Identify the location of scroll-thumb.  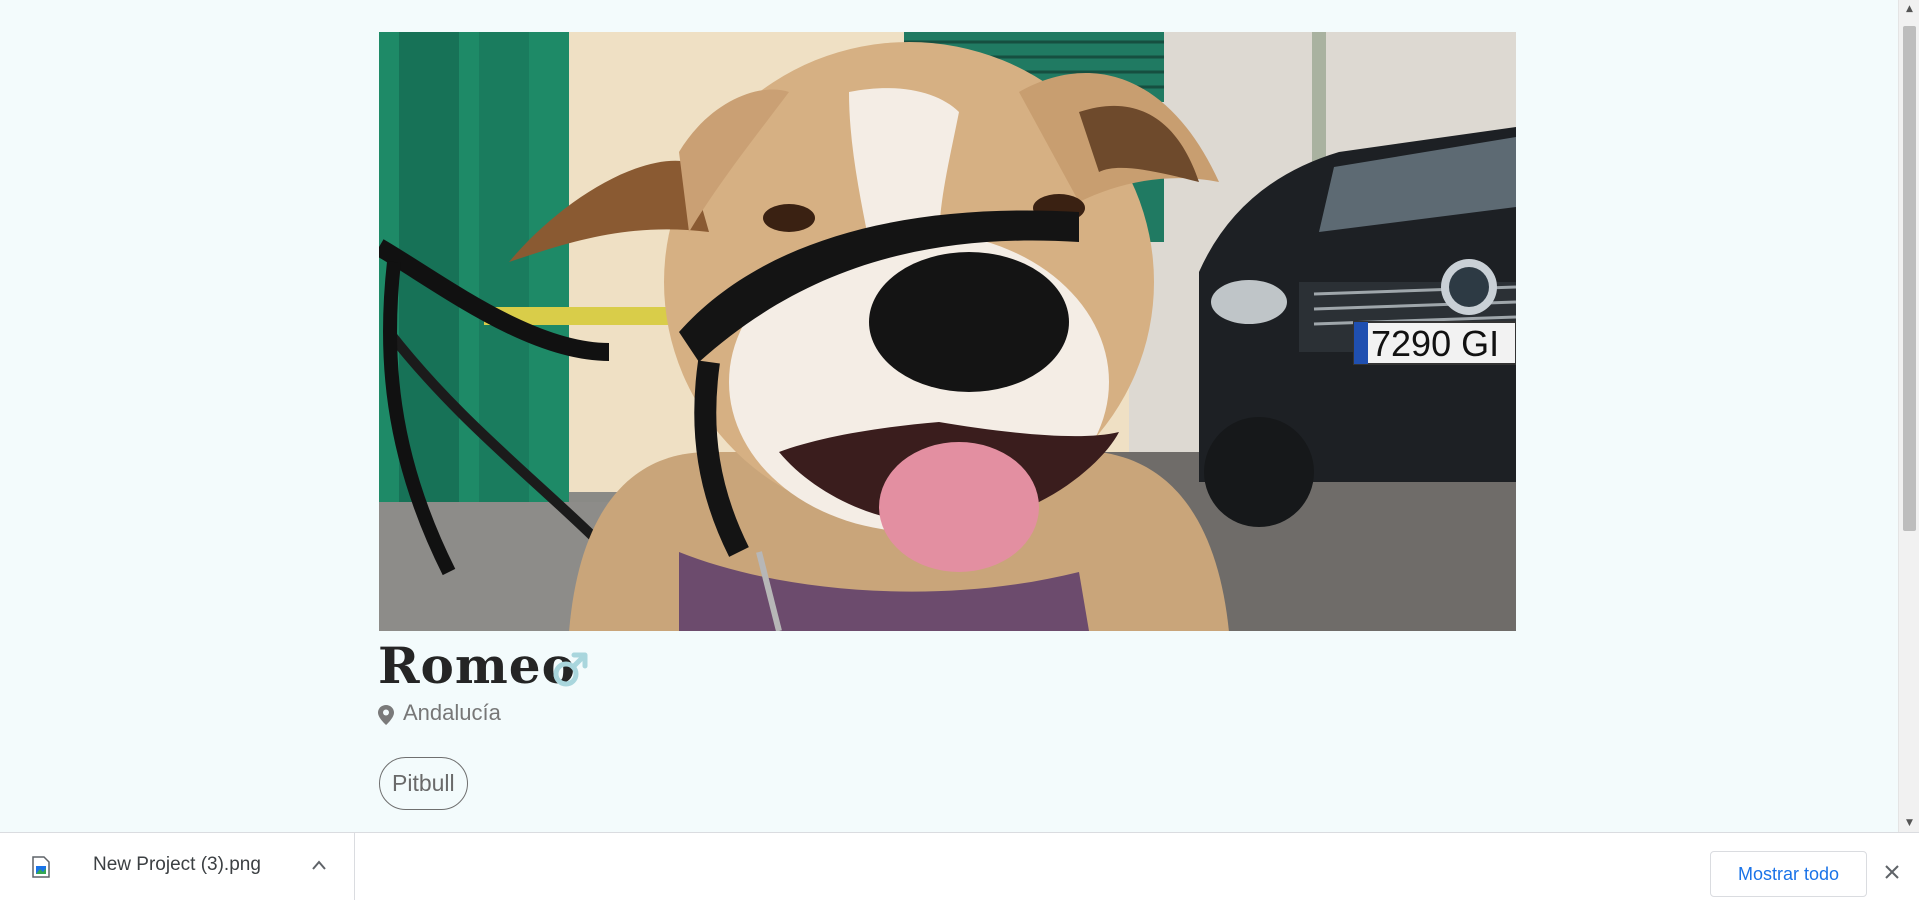
(1909, 278).